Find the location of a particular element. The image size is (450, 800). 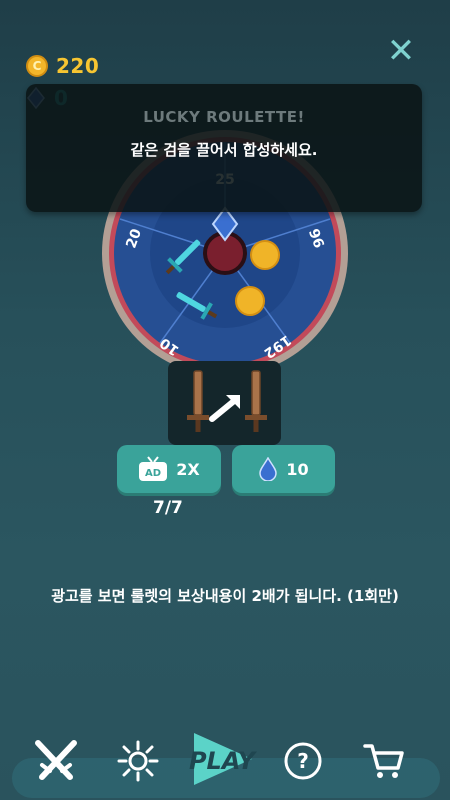

nav-play: PLAY is located at coordinates (222, 761).